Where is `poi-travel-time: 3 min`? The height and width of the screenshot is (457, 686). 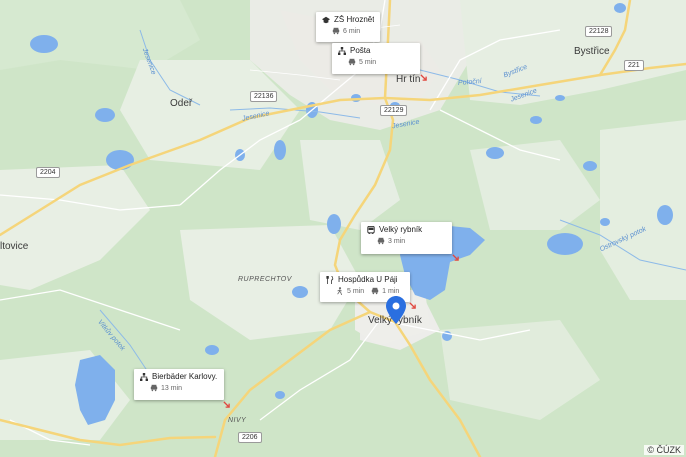 poi-travel-time: 3 min is located at coordinates (397, 241).